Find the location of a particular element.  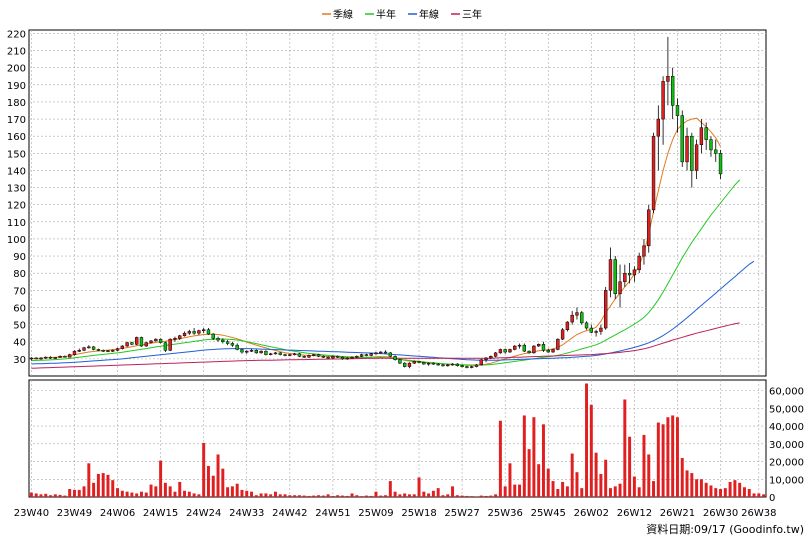

price-tick-label: 100 is located at coordinates (16, 240).